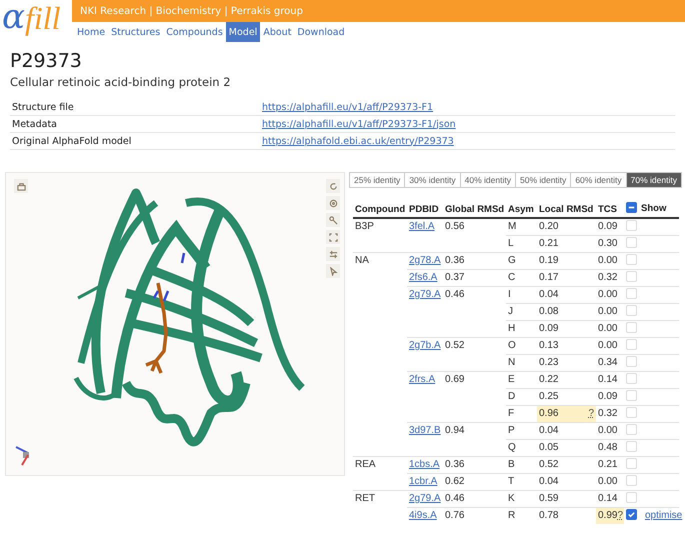 Image resolution: width=685 pixels, height=537 pixels. I want to click on pdbid-link: 1cbs.A, so click(424, 464).